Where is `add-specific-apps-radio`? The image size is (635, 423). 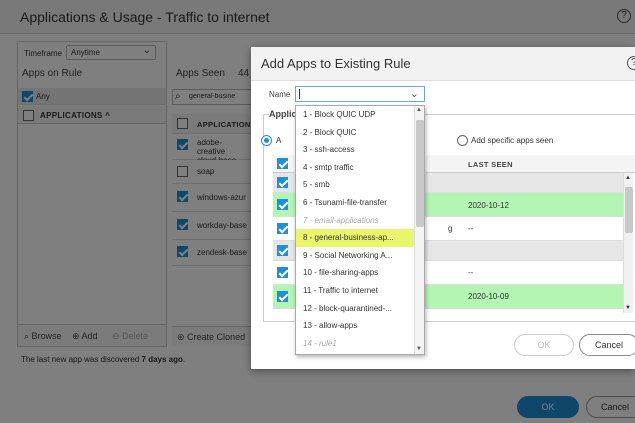 add-specific-apps-radio is located at coordinates (462, 140).